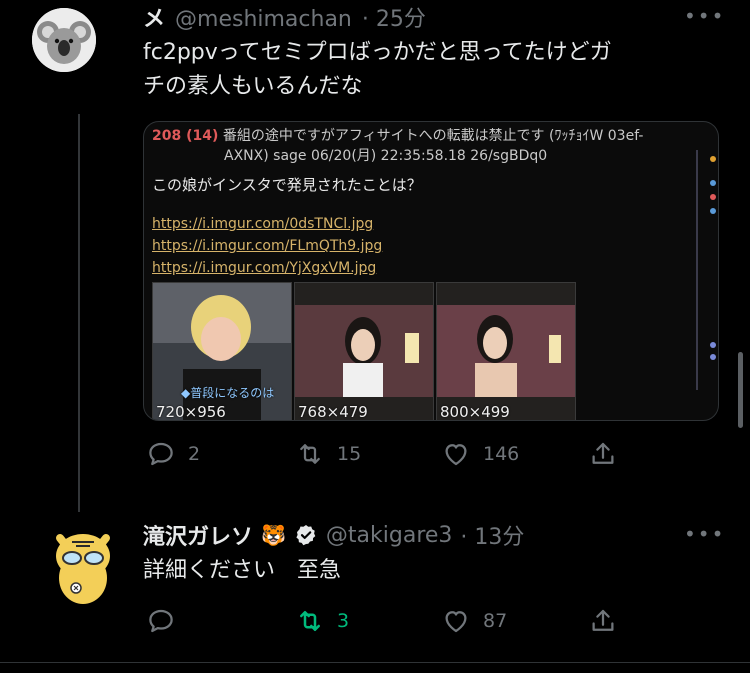 Image resolution: width=750 pixels, height=673 pixels. I want to click on retweet-button: 15, so click(328, 454).